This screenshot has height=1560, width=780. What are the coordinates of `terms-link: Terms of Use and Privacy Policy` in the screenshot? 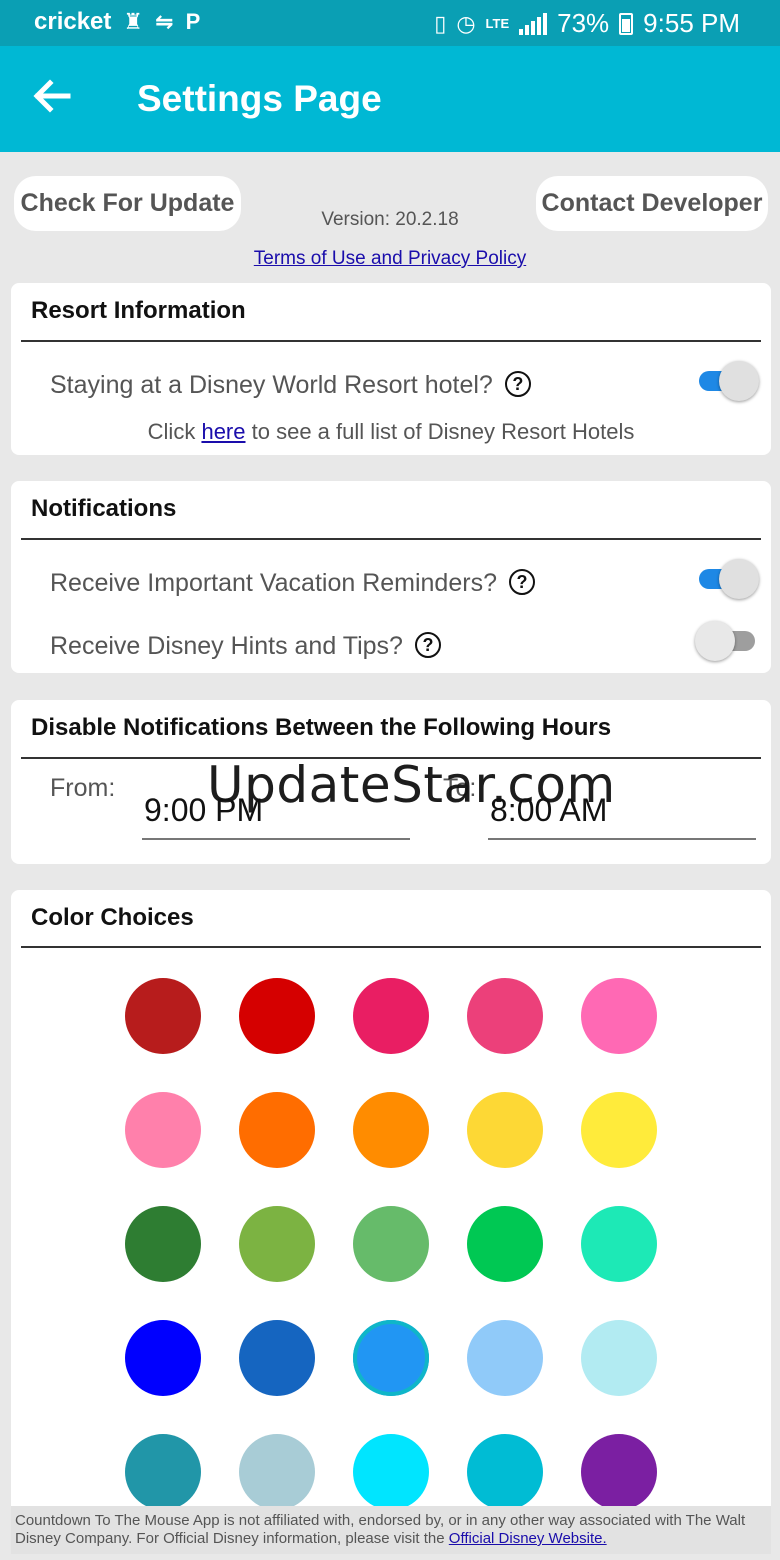 It's located at (390, 259).